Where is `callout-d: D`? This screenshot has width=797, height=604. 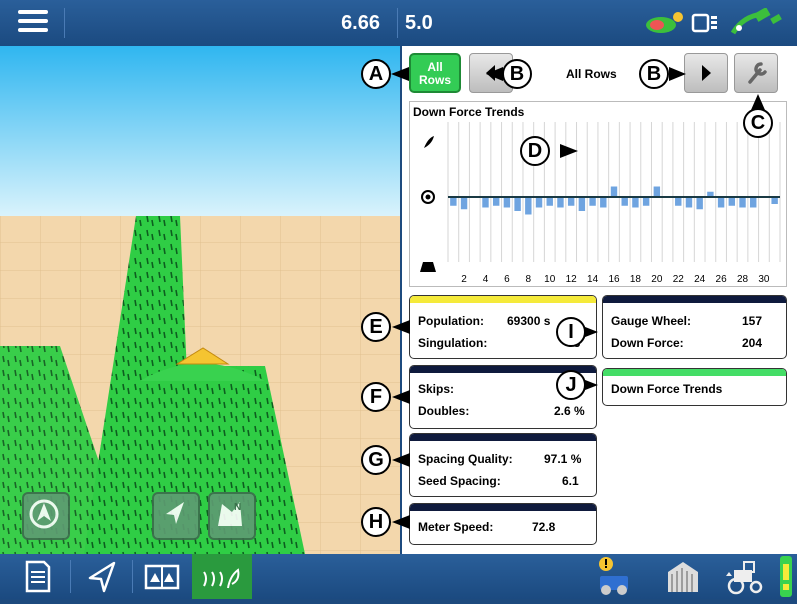
callout-d: D is located at coordinates (535, 151).